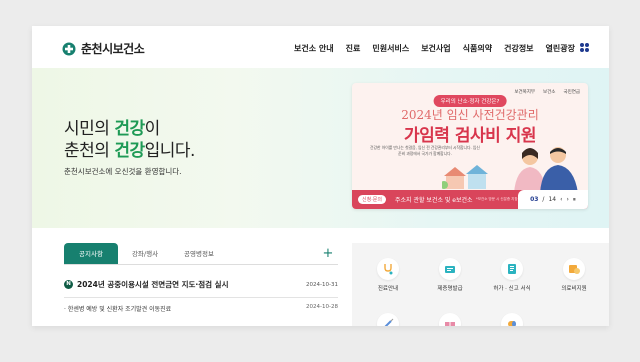 This screenshot has height=362, width=640. What do you see at coordinates (477, 48) in the screenshot?
I see `nav-item-food-drug: 식품의약` at bounding box center [477, 48].